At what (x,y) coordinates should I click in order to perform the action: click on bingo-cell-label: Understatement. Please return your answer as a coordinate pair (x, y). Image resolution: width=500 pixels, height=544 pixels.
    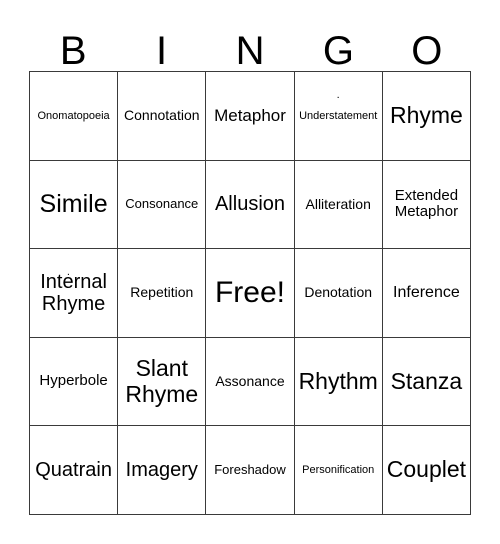
    Looking at the image, I should click on (338, 115).